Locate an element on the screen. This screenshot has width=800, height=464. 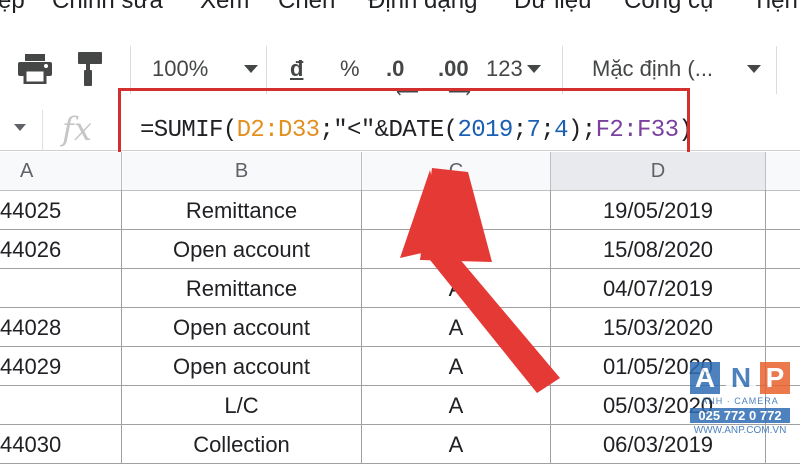
table-row: 44030 Collection A 06/03/2019 is located at coordinates (400, 444).